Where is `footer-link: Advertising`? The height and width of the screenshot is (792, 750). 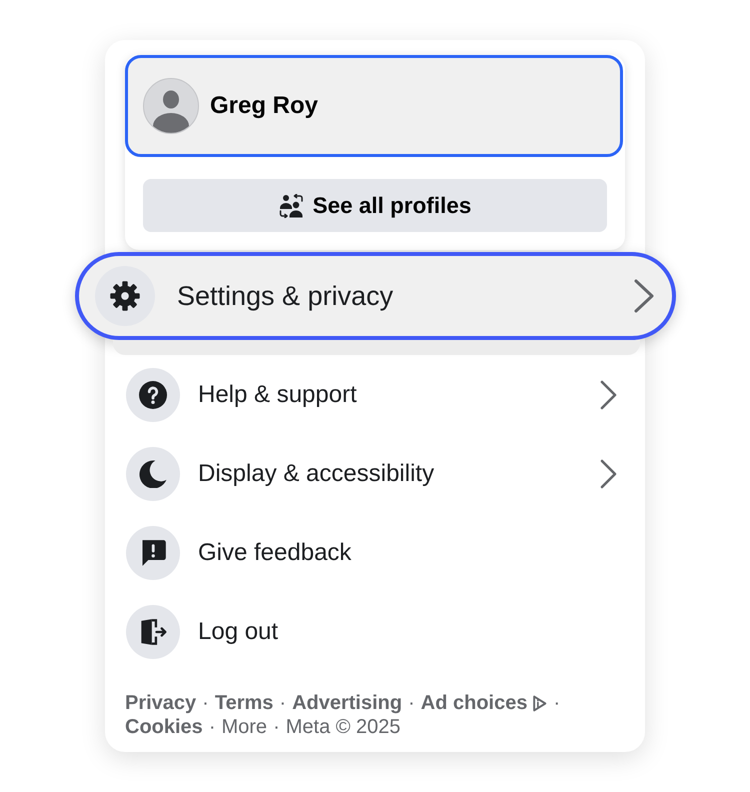
footer-link: Advertising is located at coordinates (347, 703).